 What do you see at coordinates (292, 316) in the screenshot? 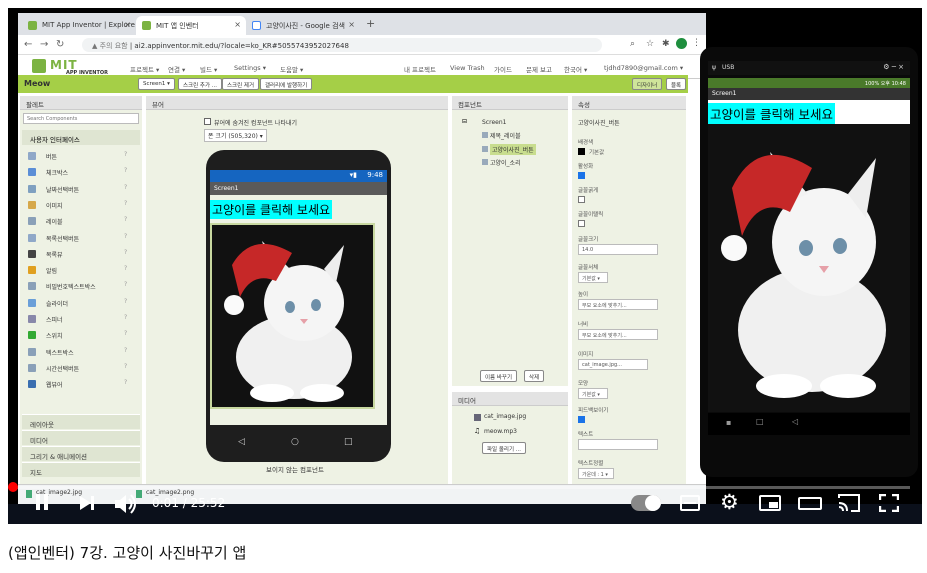
I see `cat-image-button` at bounding box center [292, 316].